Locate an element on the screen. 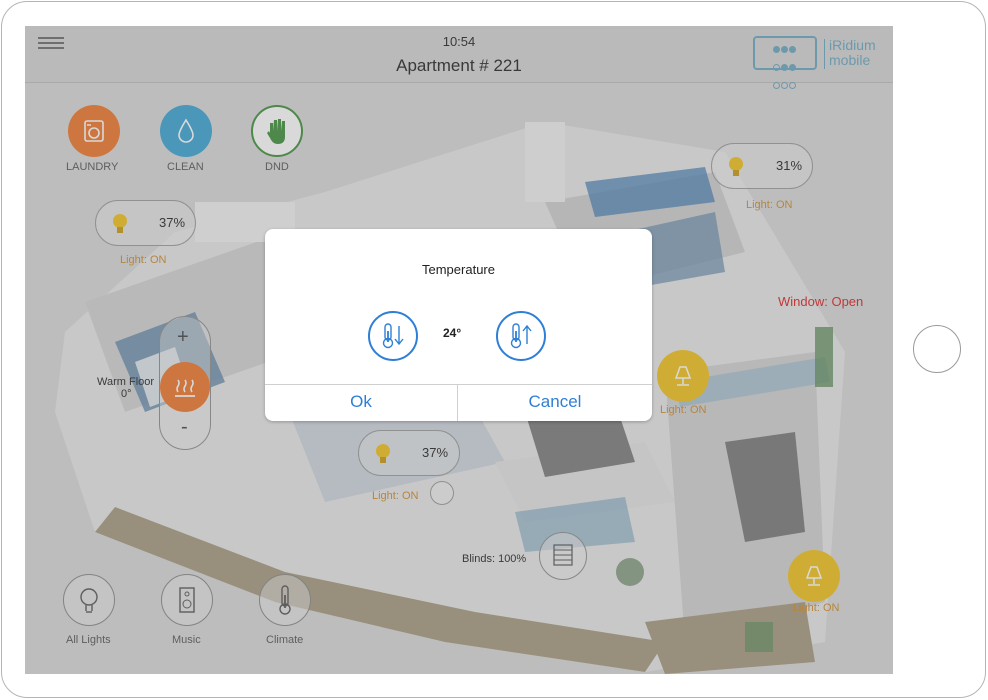 This screenshot has width=988, height=700. dialog-title: Temperature is located at coordinates (458, 269).